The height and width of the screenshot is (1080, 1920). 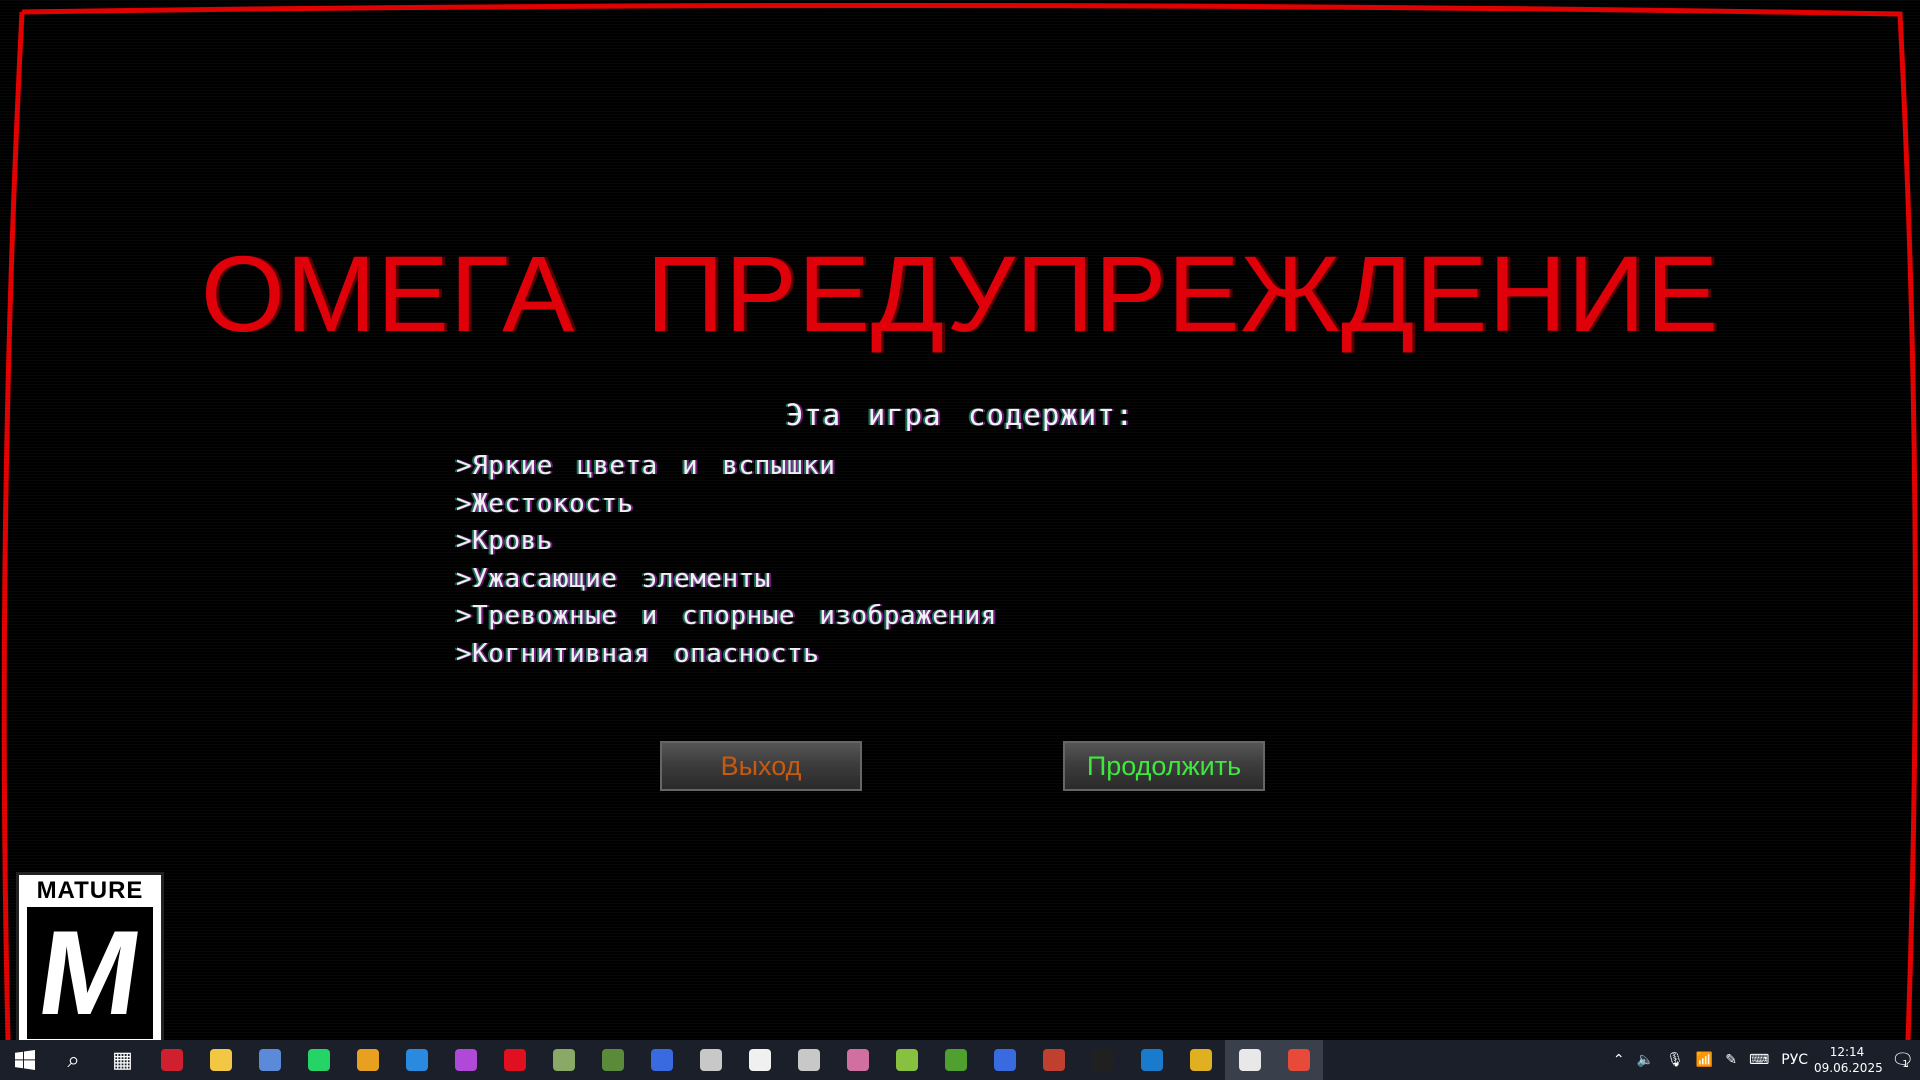 I want to click on taskbar-app-whatsapp, so click(x=318, y=1060).